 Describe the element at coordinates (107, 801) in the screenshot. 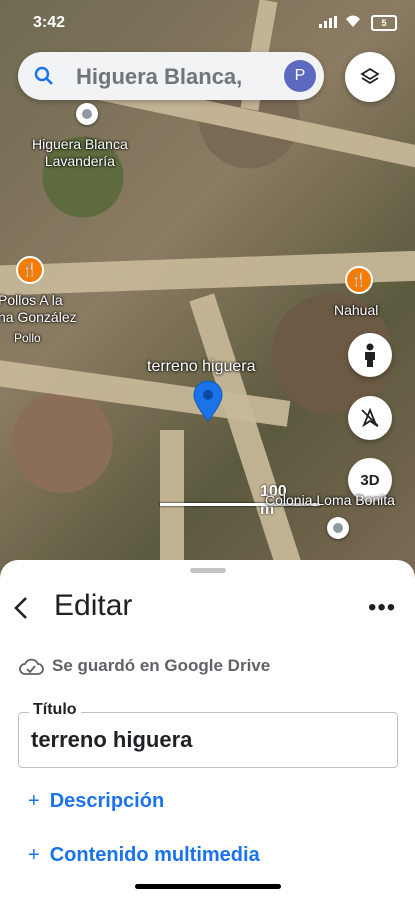

I see `add-description-label: Descripción` at that location.